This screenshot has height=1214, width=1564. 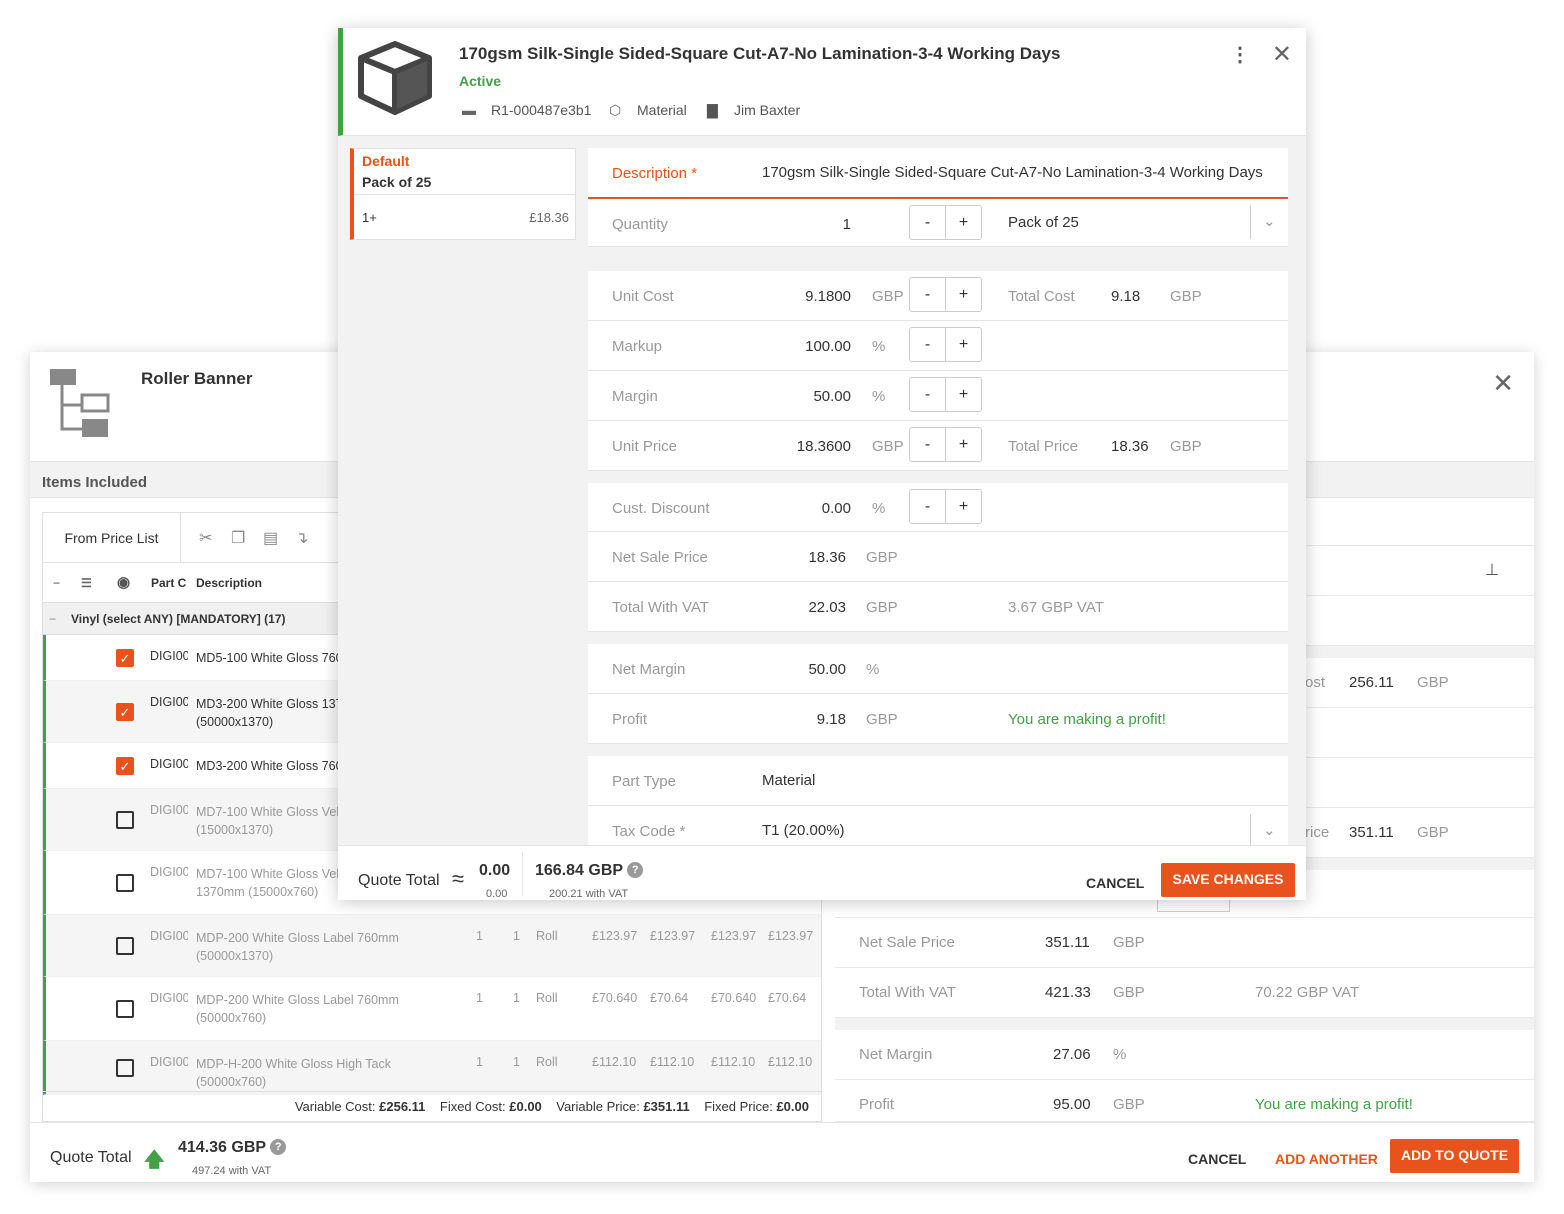 I want to click on row-price2: £123.97, so click(x=673, y=936).